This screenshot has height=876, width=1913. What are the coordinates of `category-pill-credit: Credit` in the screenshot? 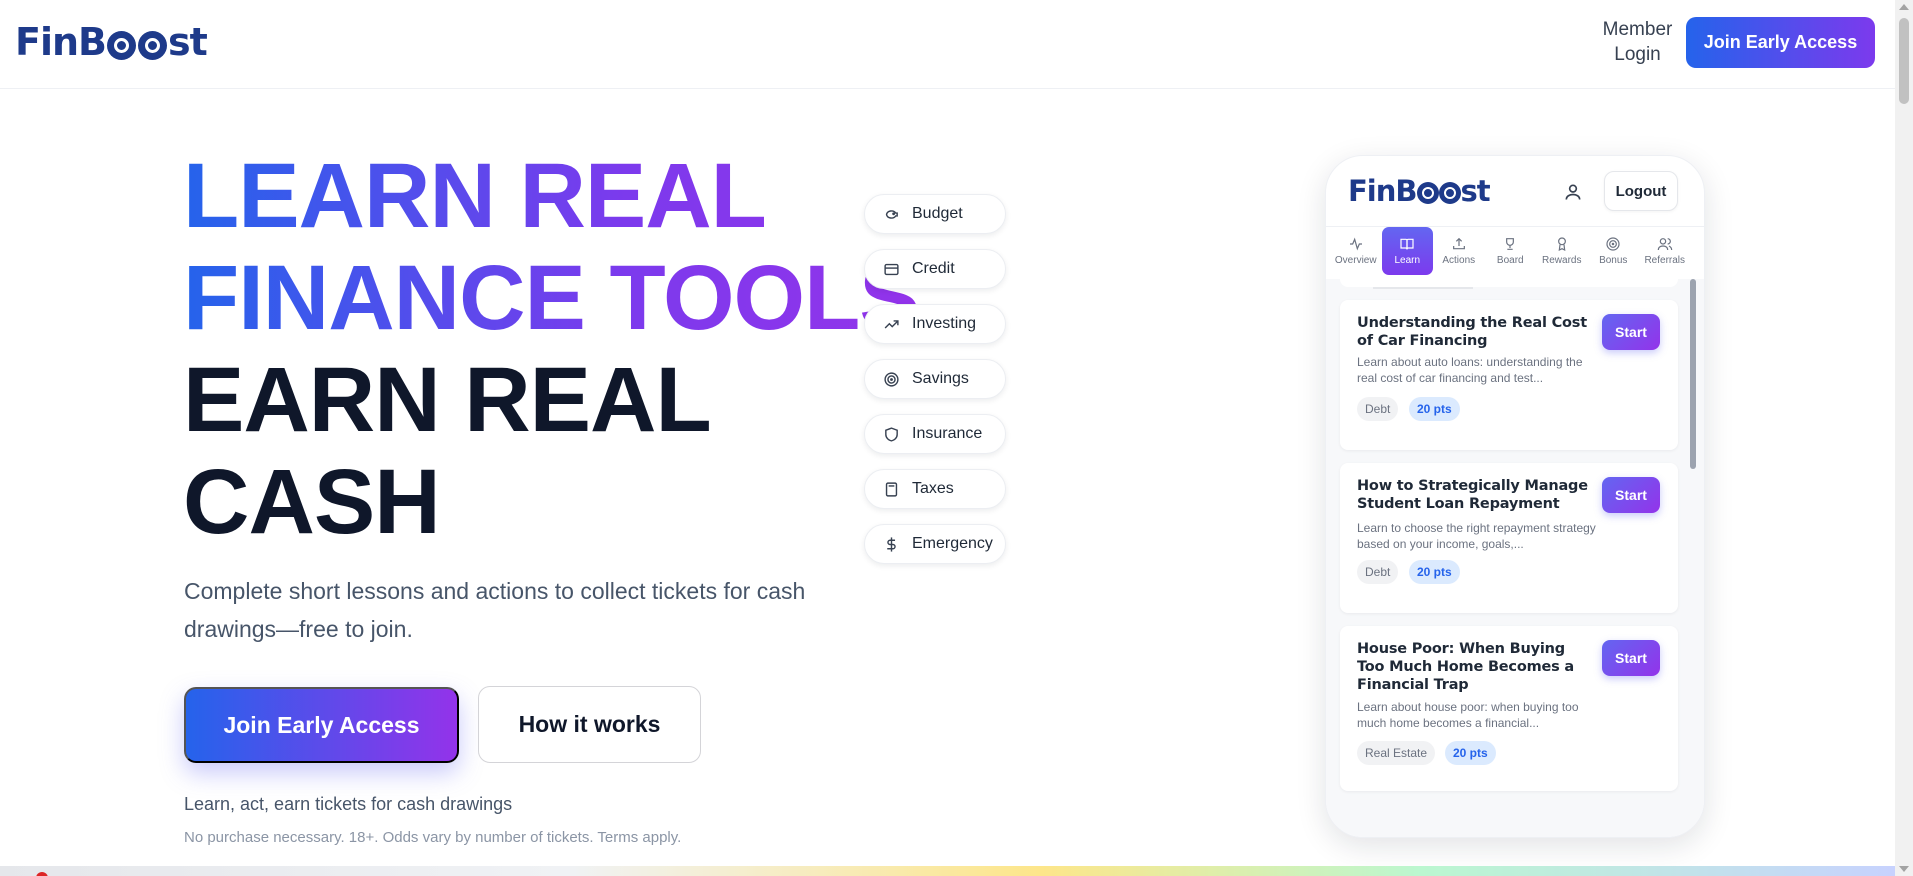 It's located at (935, 269).